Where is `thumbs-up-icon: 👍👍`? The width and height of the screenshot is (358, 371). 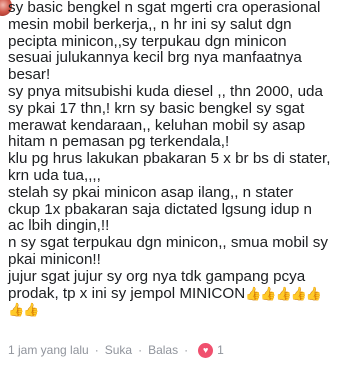 thumbs-up-icon: 👍👍 is located at coordinates (23, 310).